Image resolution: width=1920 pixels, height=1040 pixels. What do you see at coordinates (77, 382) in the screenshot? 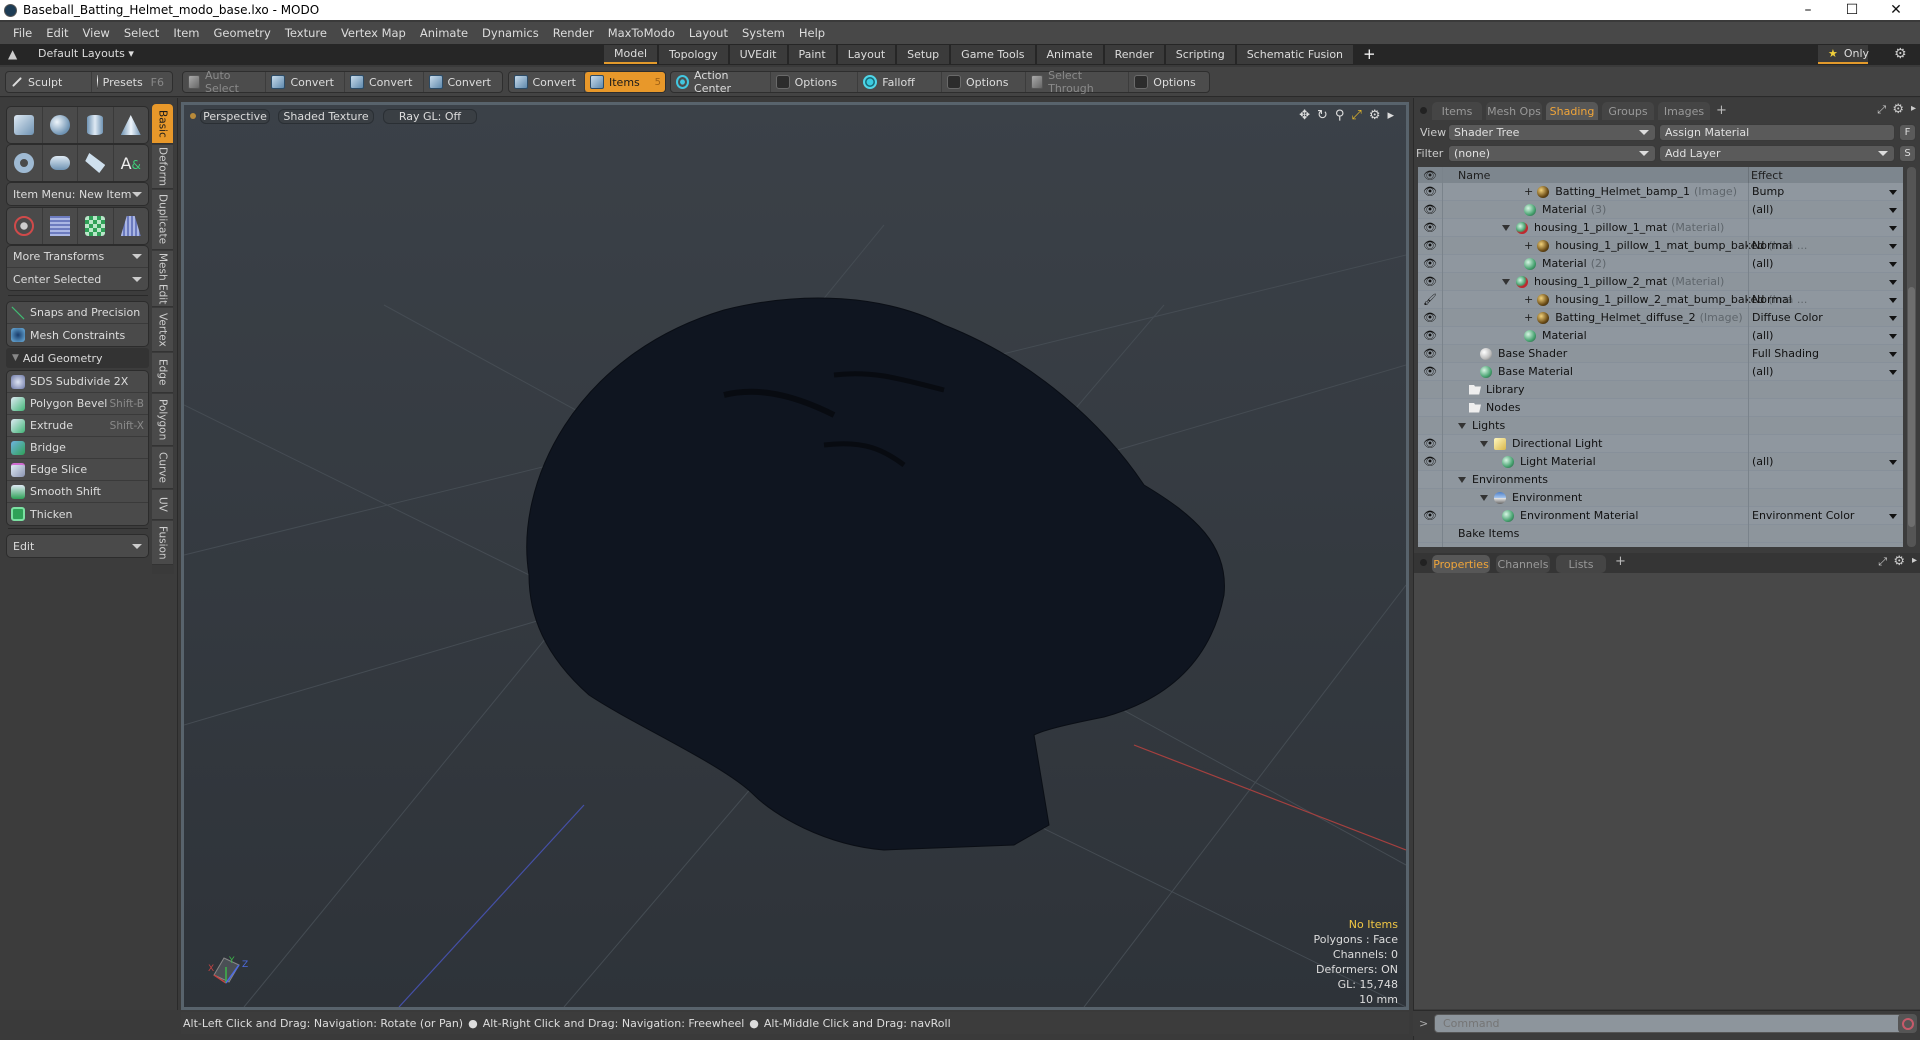
I see `sds-subdivide-button: SDS Subdivide 2X` at bounding box center [77, 382].